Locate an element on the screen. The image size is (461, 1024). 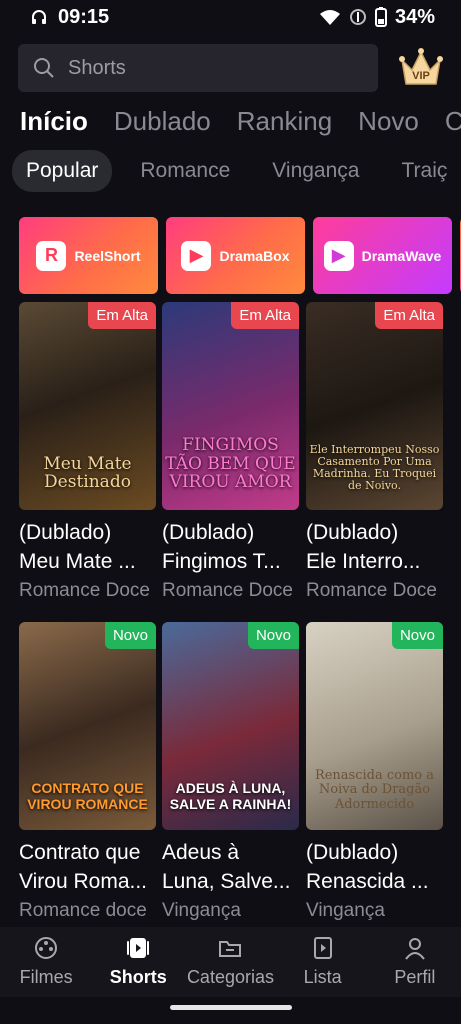
chip-traicao: Traiç is located at coordinates (424, 171).